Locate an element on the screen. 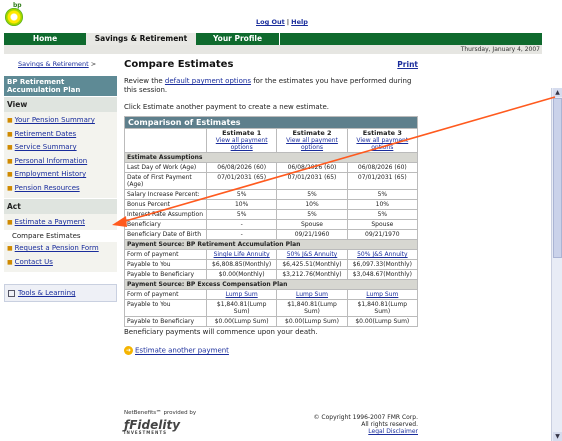  help-link: Help is located at coordinates (299, 22).